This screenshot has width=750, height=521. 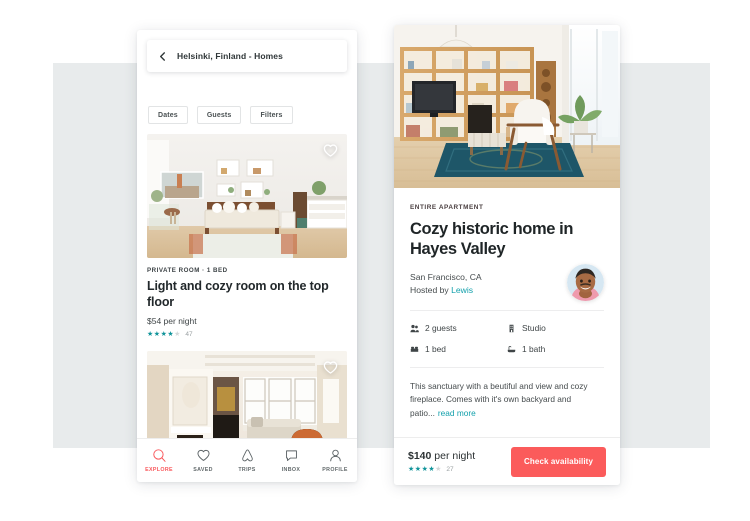 What do you see at coordinates (247, 334) in the screenshot?
I see `listing-rating: ★ ★ ★ ★ ★ 47` at bounding box center [247, 334].